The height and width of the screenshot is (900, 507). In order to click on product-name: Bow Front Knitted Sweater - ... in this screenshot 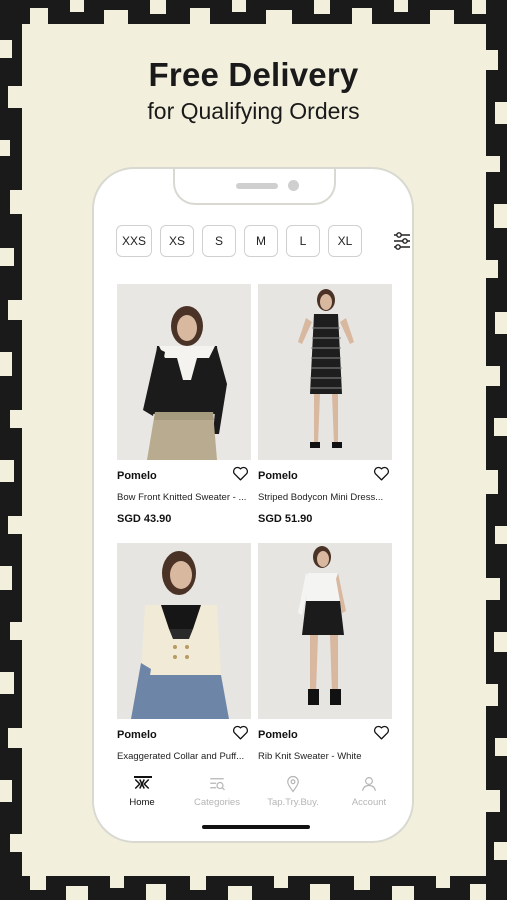, I will do `click(182, 497)`.